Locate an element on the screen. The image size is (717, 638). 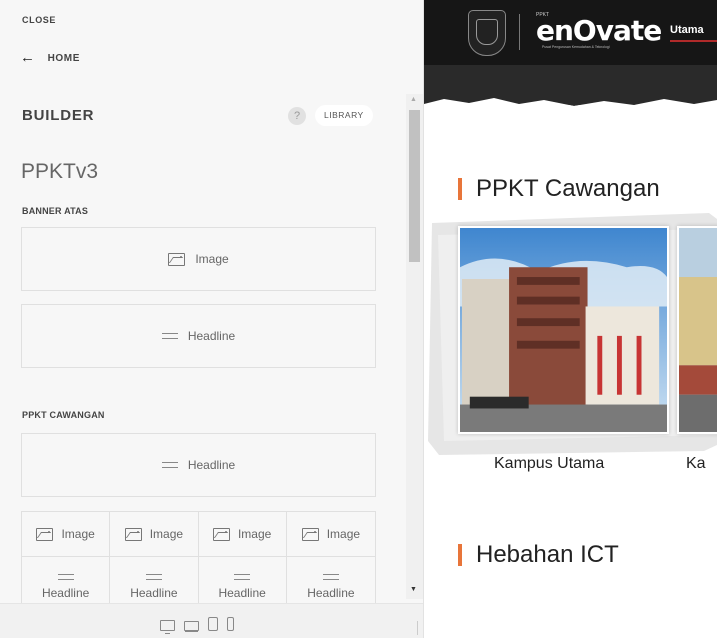
section-label-ppkt-cawangan: PPKT CAWANGAN is located at coordinates (63, 415).